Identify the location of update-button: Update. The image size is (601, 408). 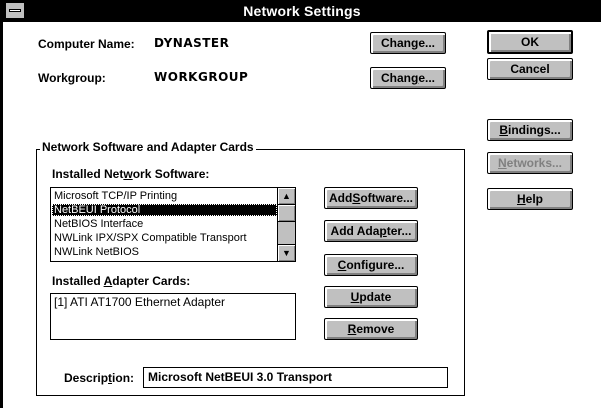
(371, 297).